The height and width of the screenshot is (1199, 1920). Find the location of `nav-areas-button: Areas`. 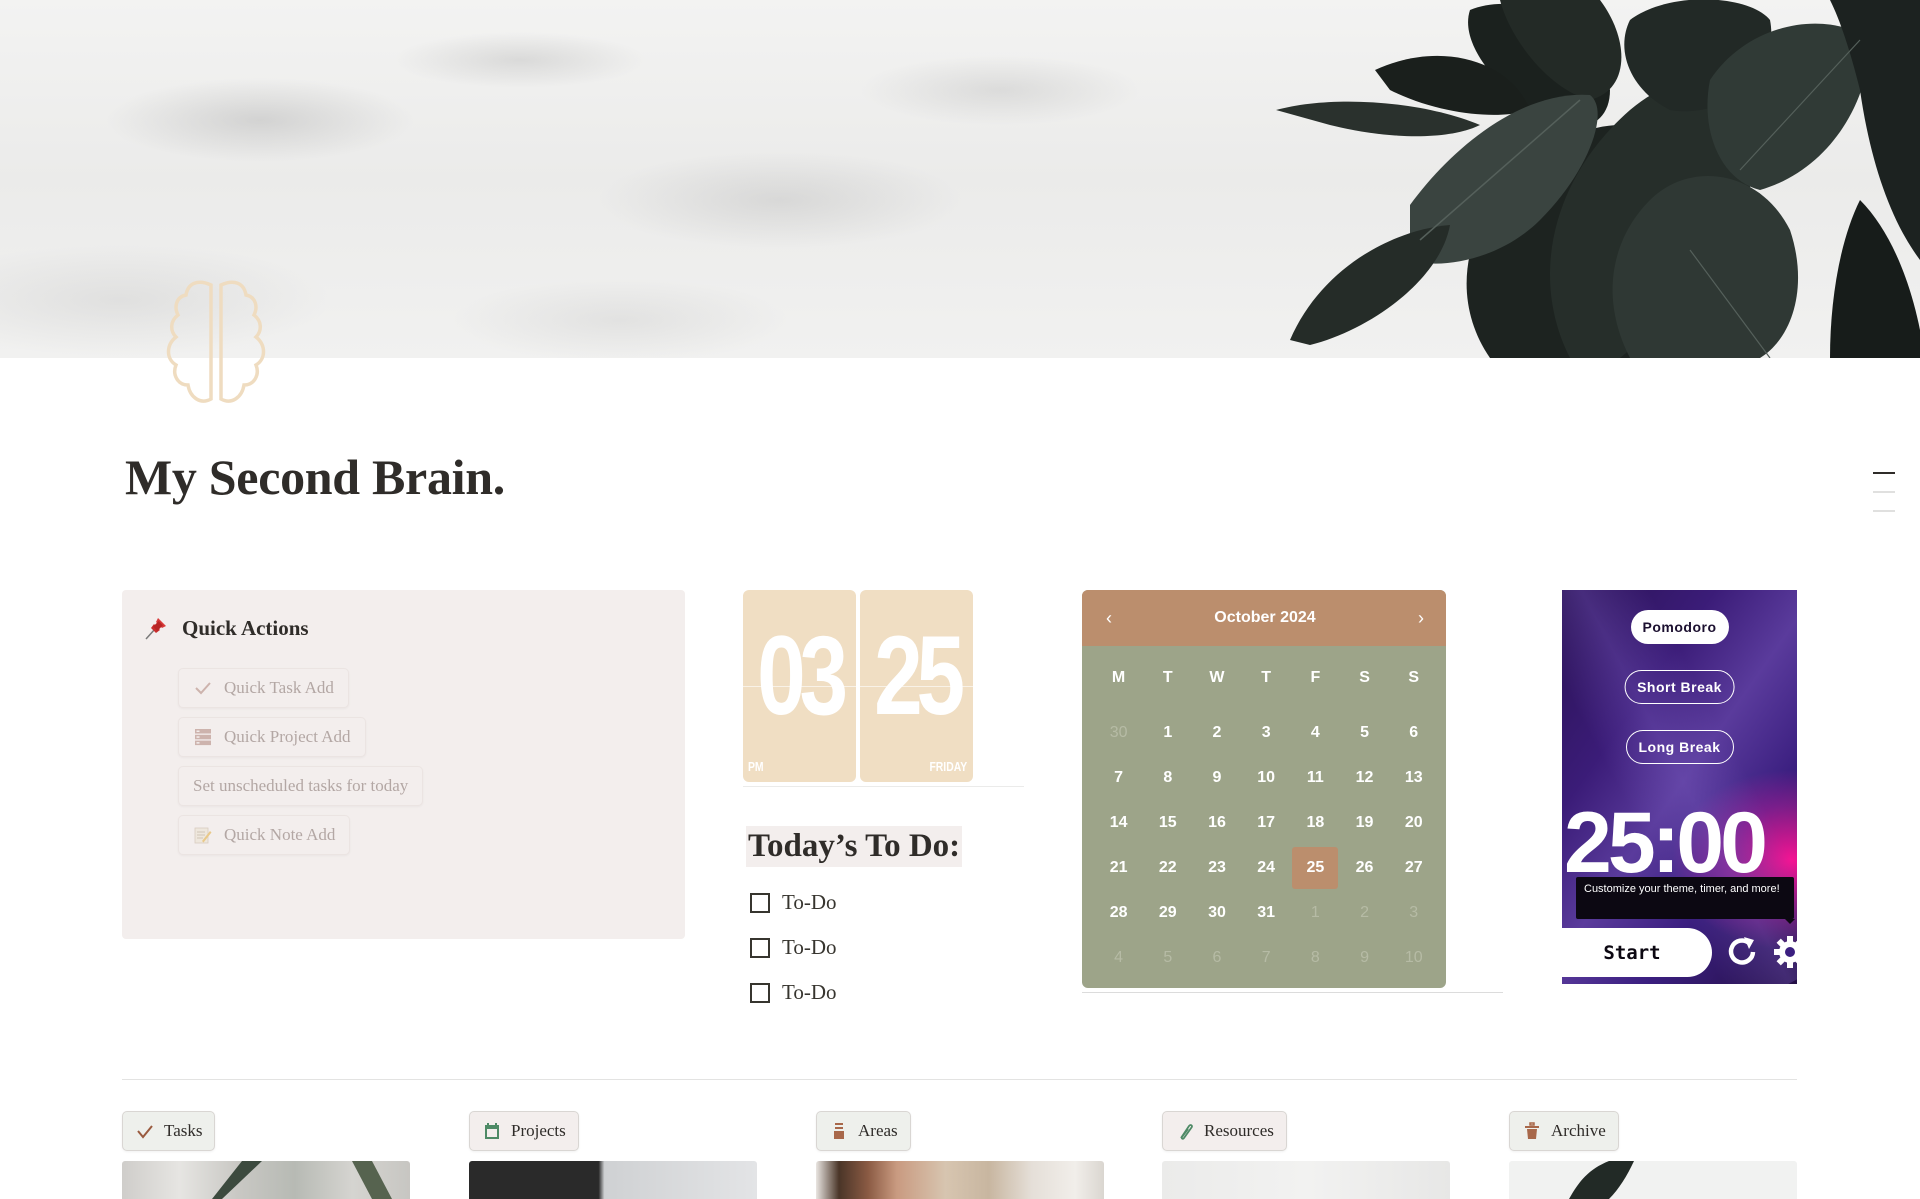

nav-areas-button: Areas is located at coordinates (863, 1131).